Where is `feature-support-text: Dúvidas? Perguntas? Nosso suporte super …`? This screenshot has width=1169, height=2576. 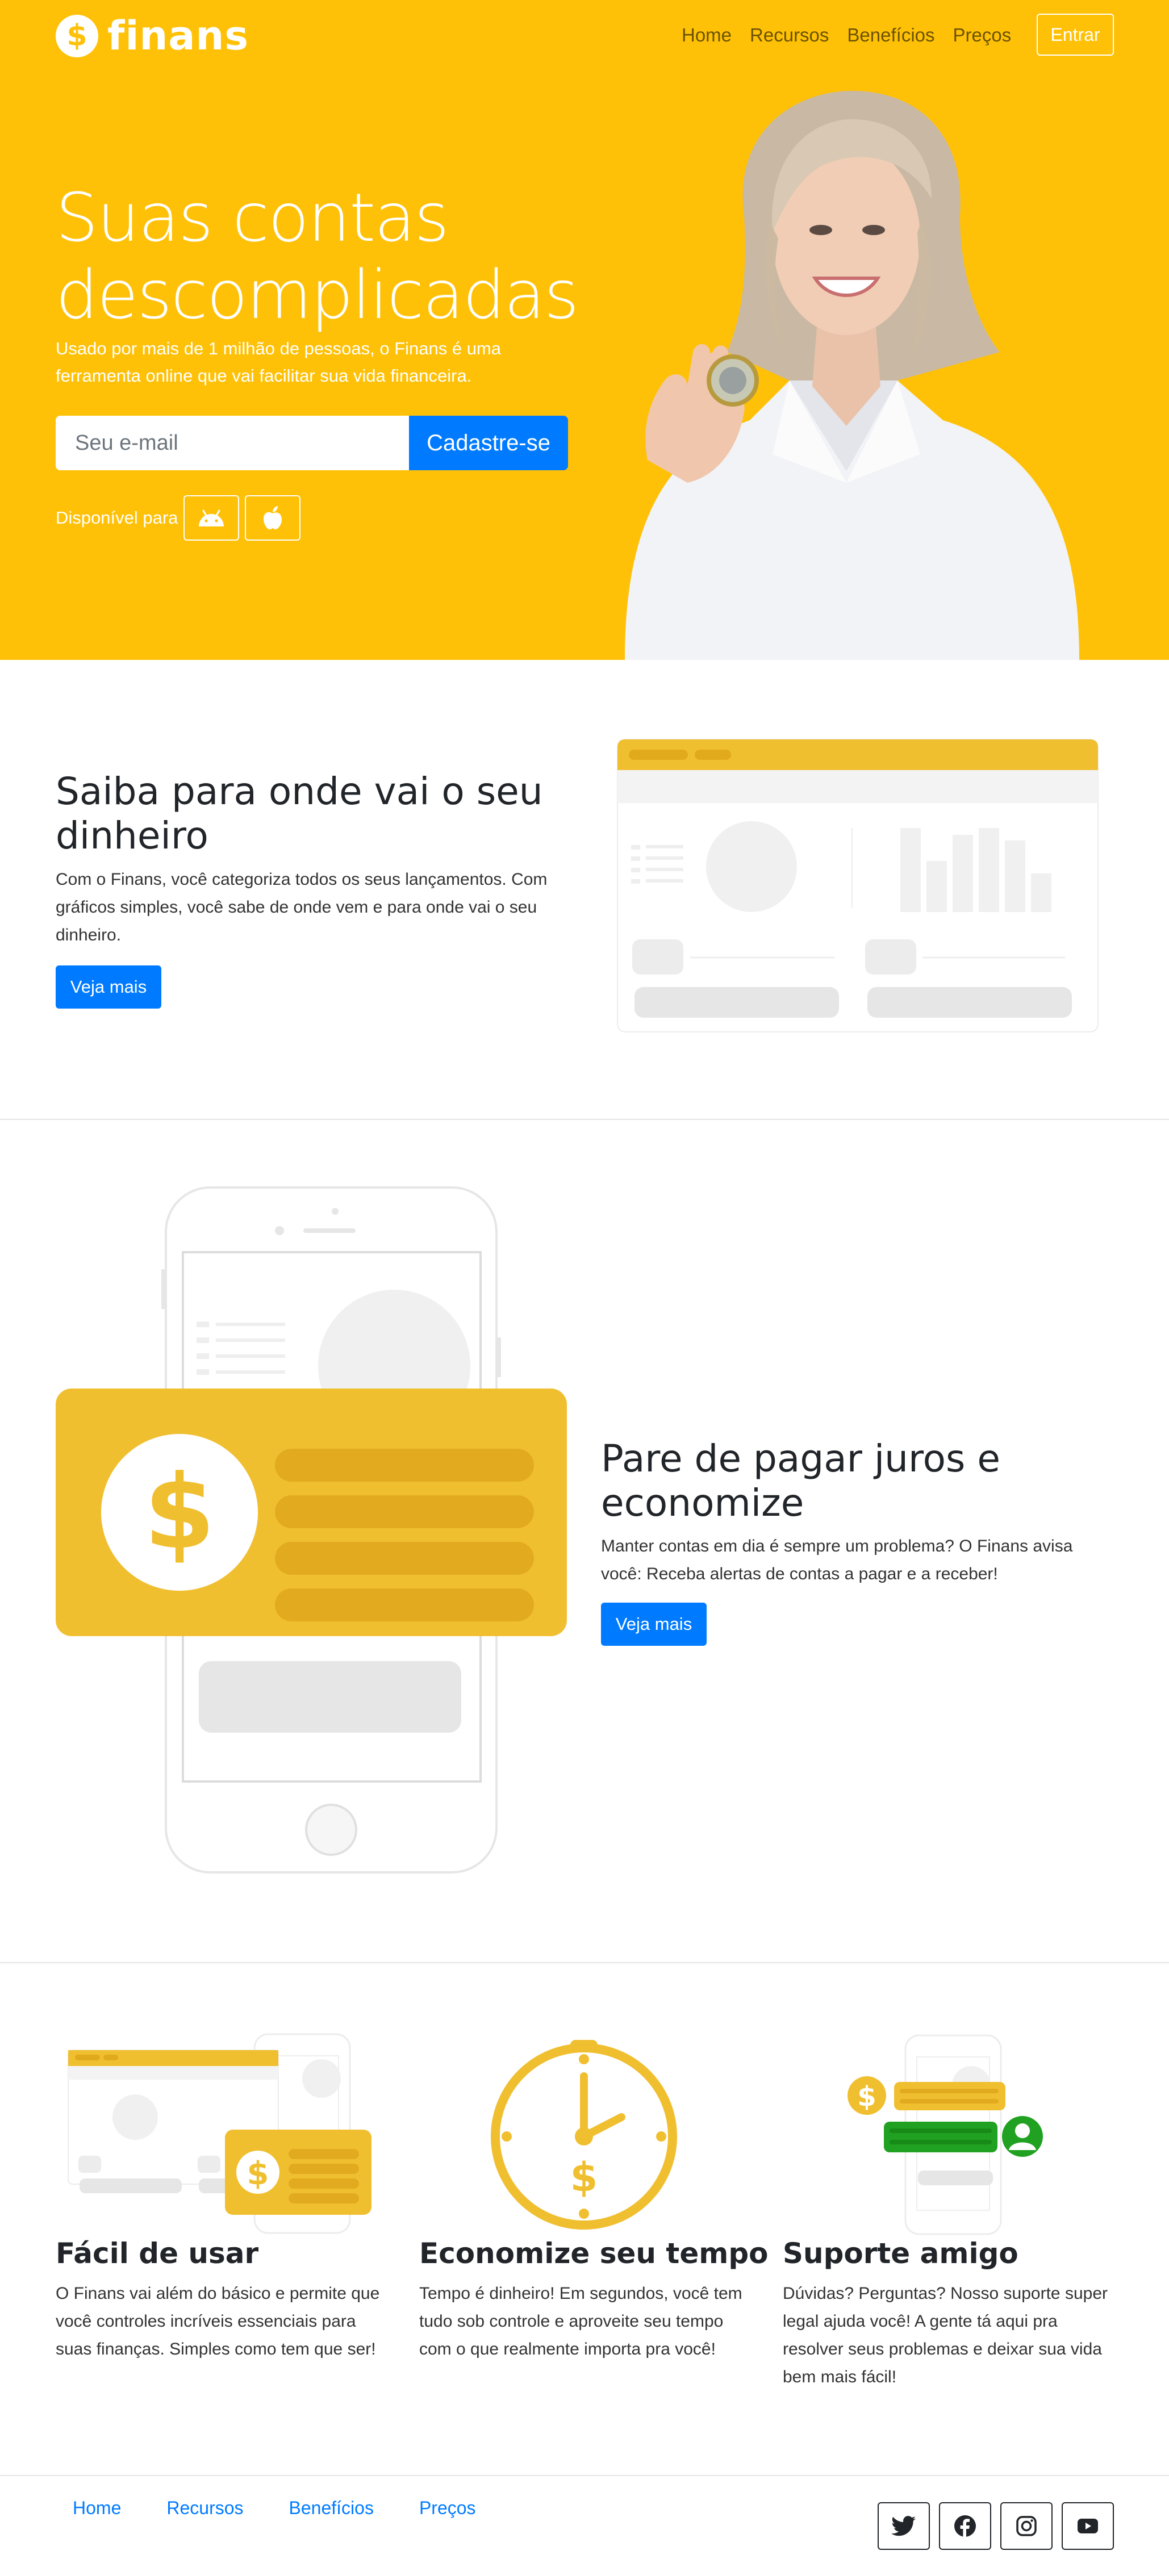
feature-support-text: Dúvidas? Perguntas? Nosso suporte super … is located at coordinates (946, 2335).